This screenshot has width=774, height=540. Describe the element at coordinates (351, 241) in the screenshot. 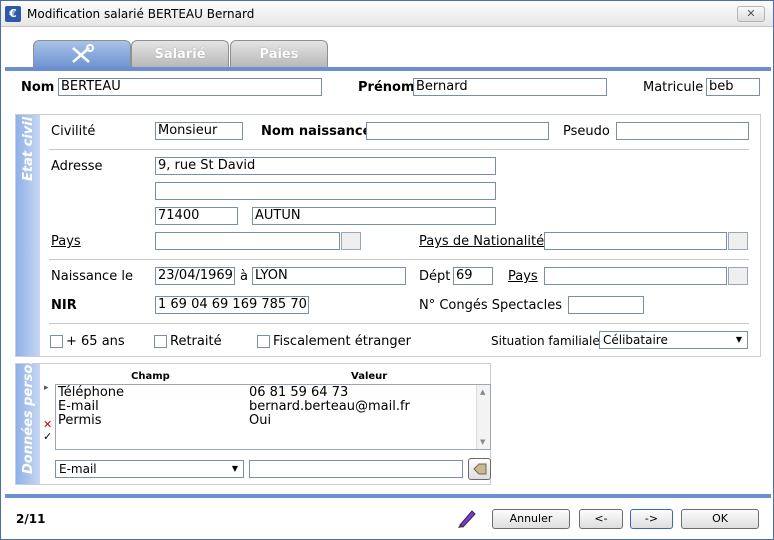

I see `pays-lookup-button` at that location.